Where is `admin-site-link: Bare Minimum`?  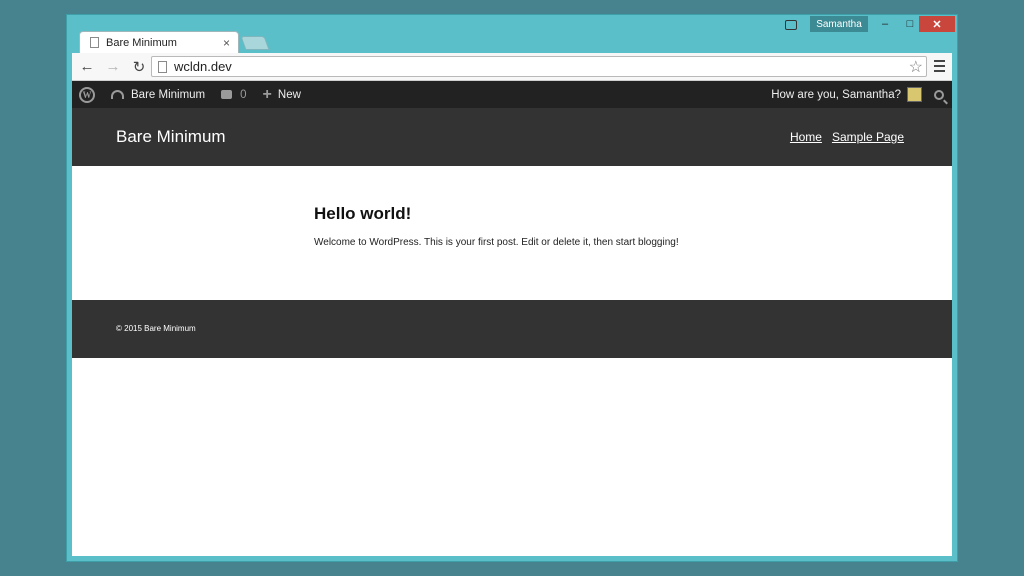
admin-site-link: Bare Minimum is located at coordinates (158, 95).